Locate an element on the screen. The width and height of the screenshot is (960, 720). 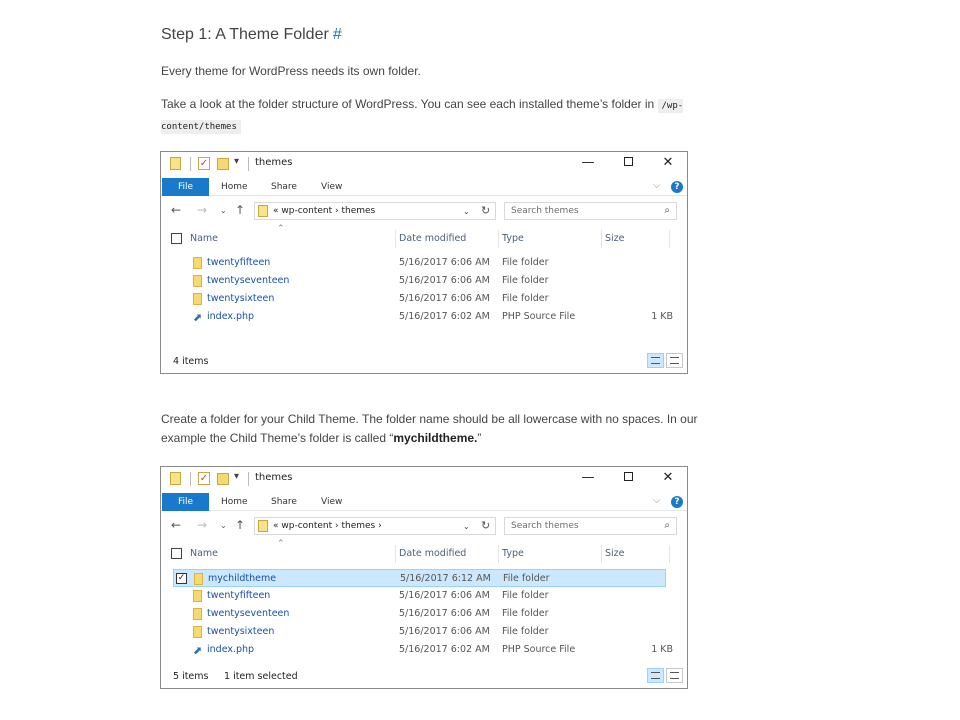
step-heading: Step 1: A Theme Folder # is located at coordinates (251, 35).